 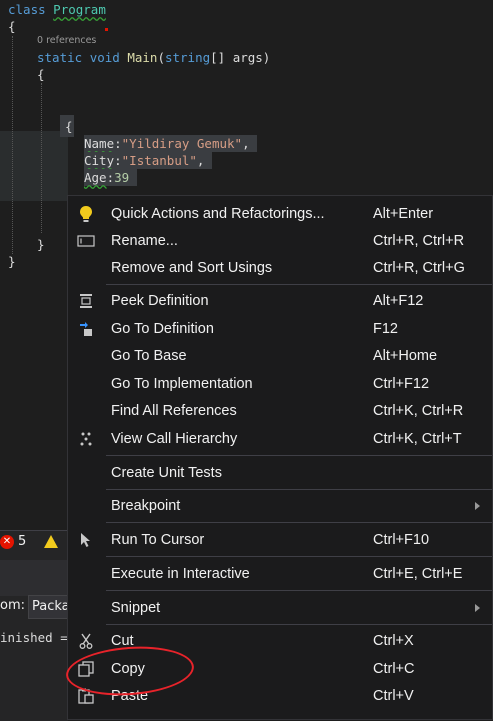 What do you see at coordinates (86, 241) in the screenshot?
I see `rename-icon` at bounding box center [86, 241].